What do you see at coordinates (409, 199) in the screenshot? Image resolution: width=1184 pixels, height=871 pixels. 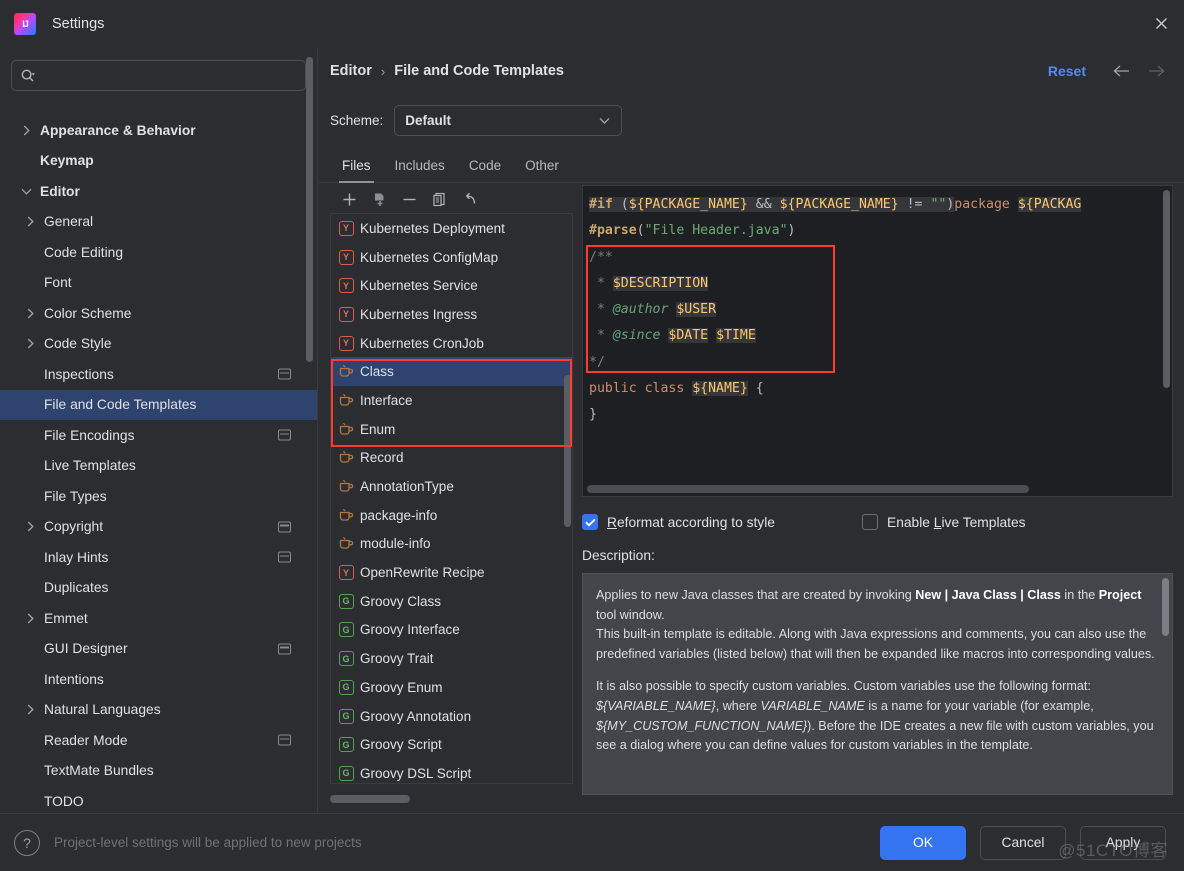 I see `minus-icon` at bounding box center [409, 199].